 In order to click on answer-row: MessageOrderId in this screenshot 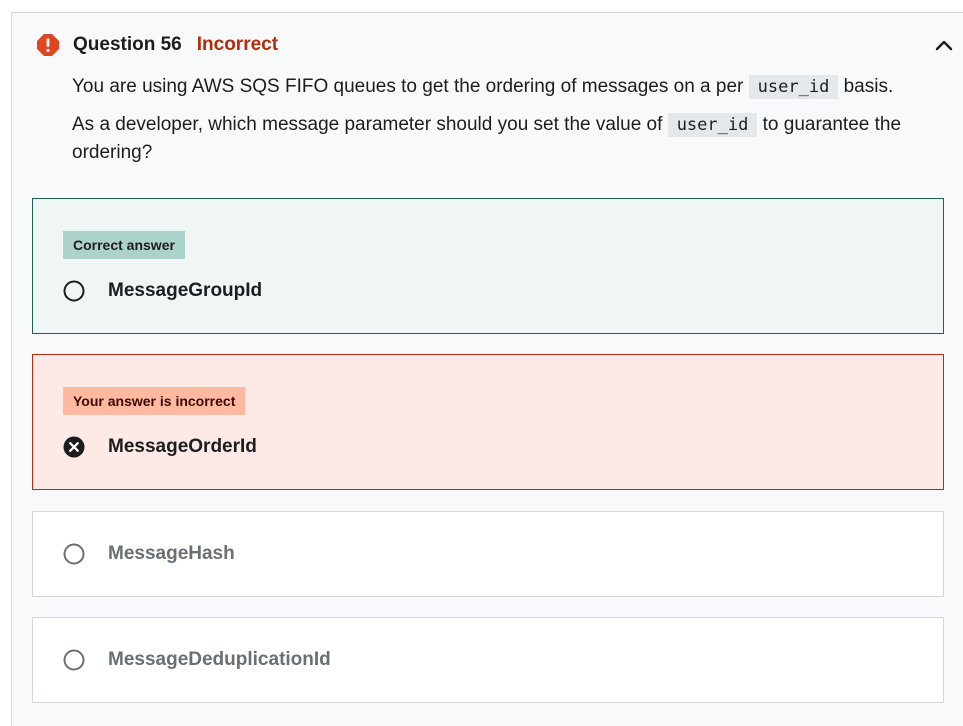, I will do `click(160, 447)`.